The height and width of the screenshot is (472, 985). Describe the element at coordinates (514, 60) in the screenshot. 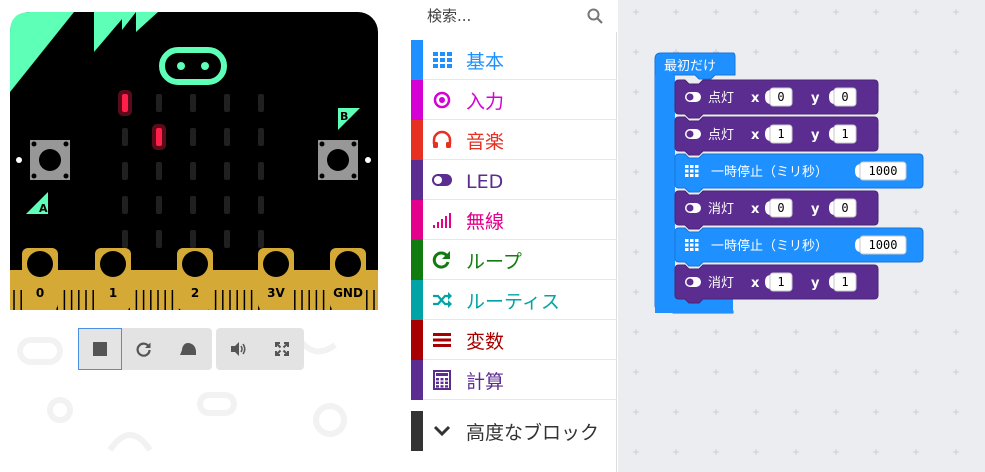

I see `toolbox-category-1: 基本` at that location.